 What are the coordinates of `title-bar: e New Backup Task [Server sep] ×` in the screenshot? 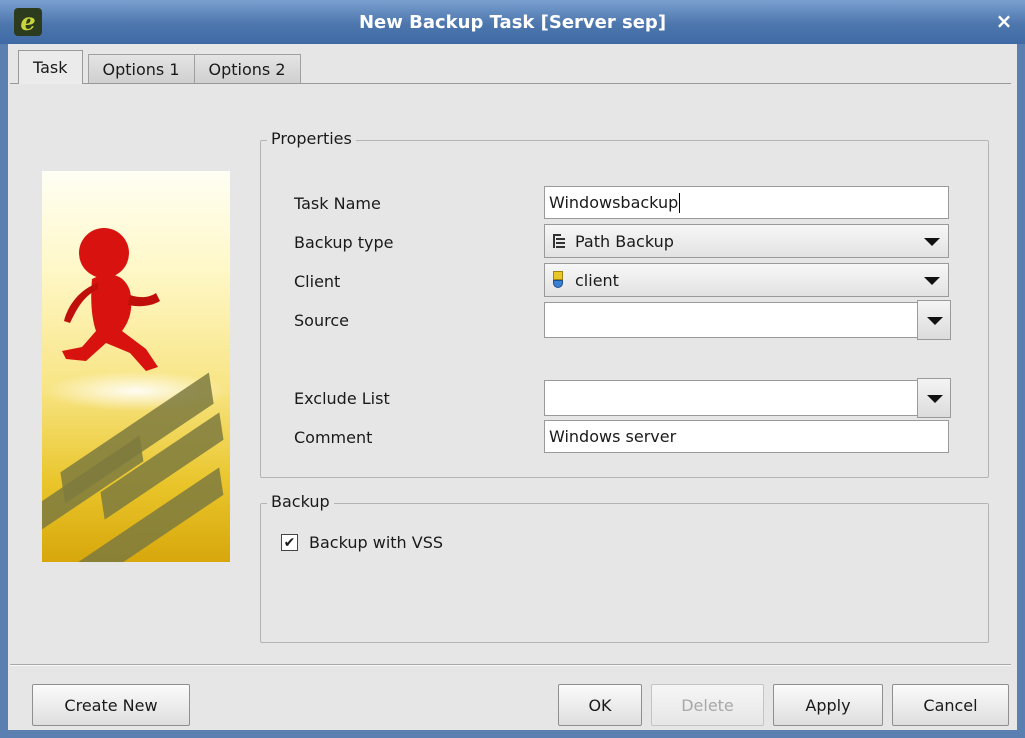 It's located at (512, 22).